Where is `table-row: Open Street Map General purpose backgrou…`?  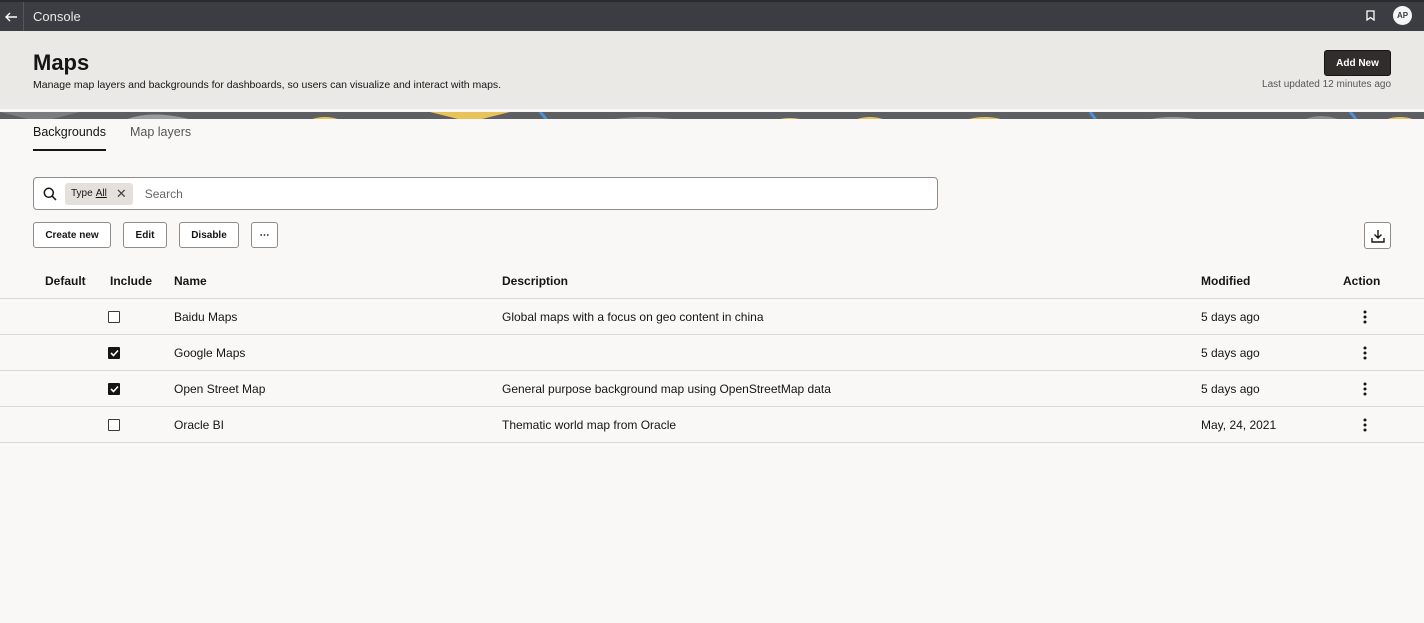 table-row: Open Street Map General purpose backgrou… is located at coordinates (712, 389).